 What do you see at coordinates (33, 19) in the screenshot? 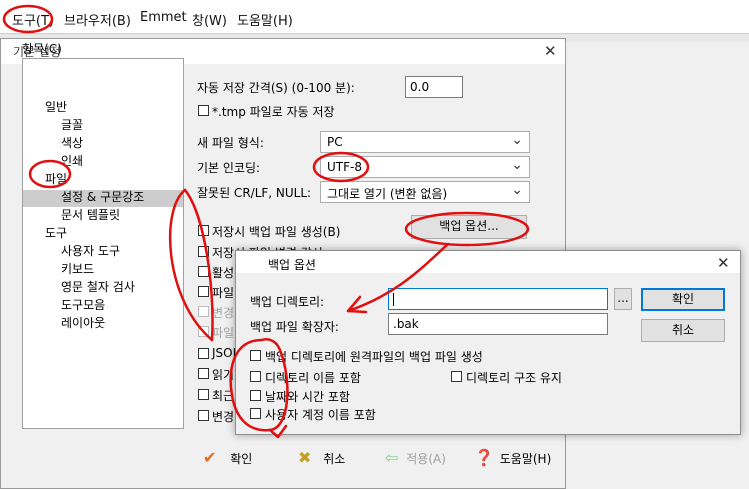
I see `menu-tools: 도구(T)` at bounding box center [33, 19].